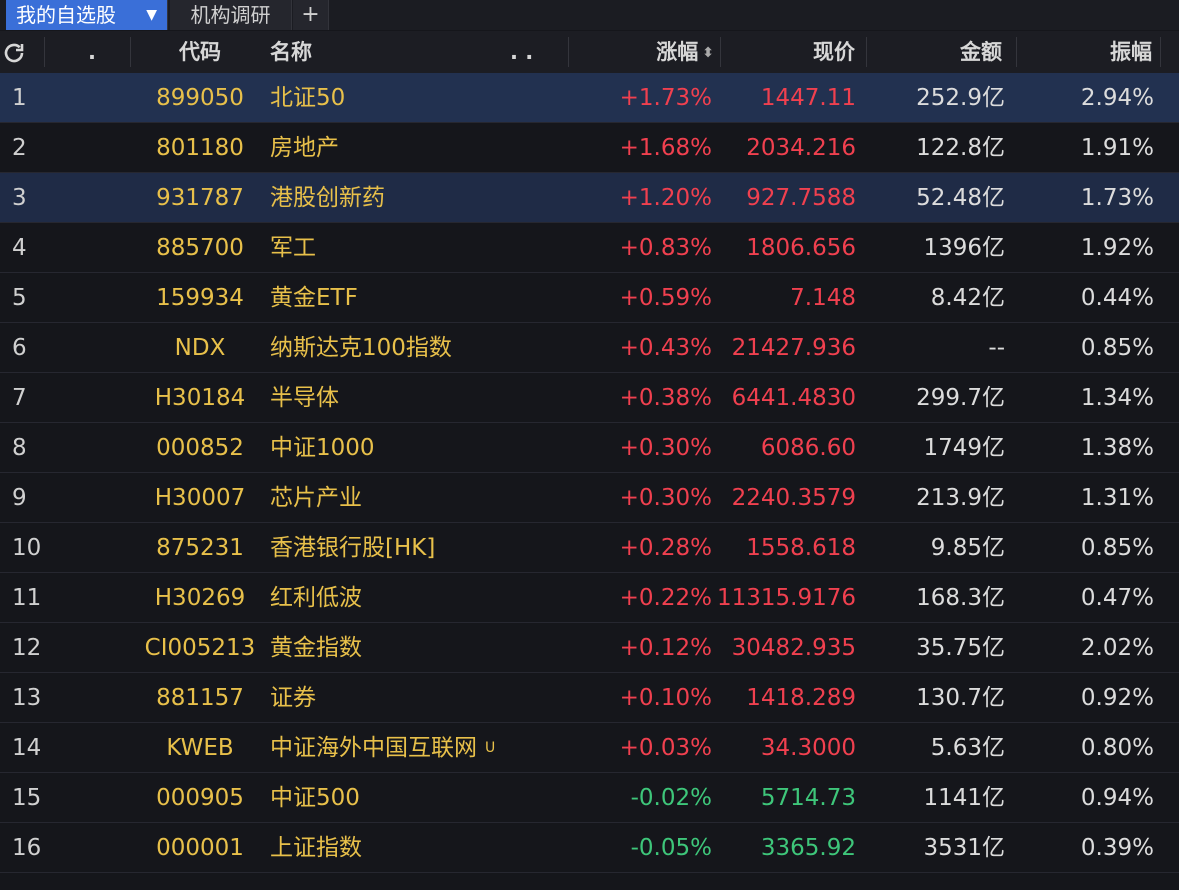 The image size is (1179, 890). I want to click on row-code: H30007, so click(200, 498).